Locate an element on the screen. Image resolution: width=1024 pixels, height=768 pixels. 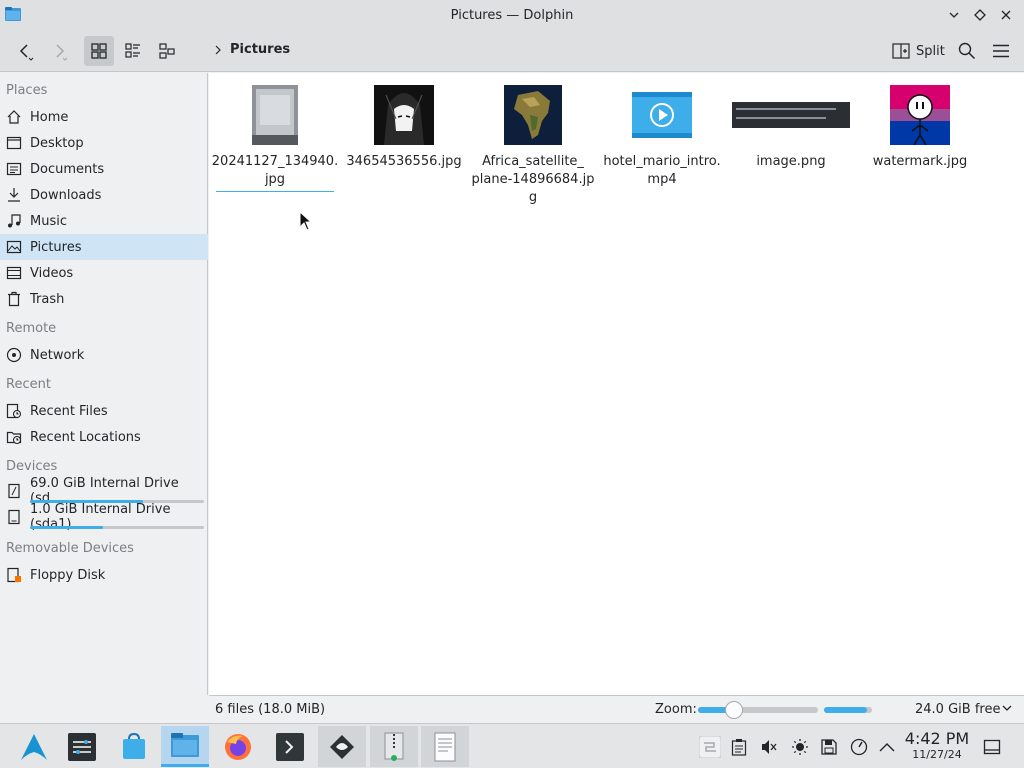
sidebar-item-label: Videos is located at coordinates (52, 273).